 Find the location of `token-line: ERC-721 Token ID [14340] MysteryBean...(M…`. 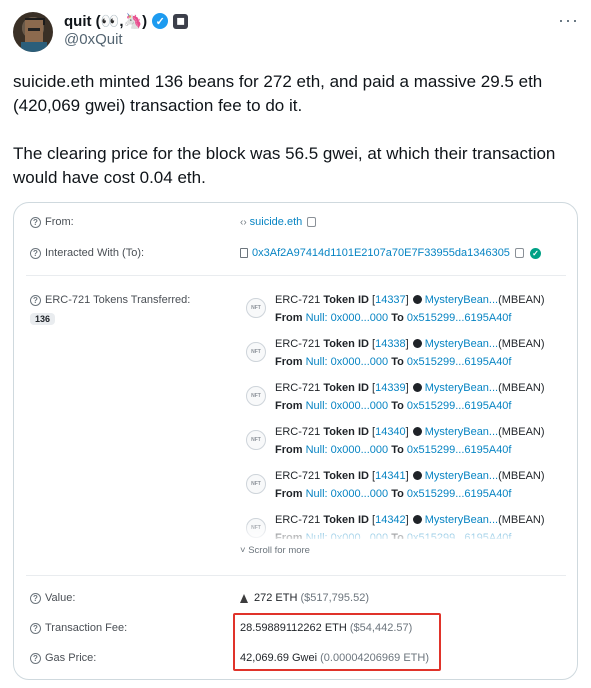

token-line: ERC-721 Token ID [14340] MysteryBean...(M… is located at coordinates (410, 432).